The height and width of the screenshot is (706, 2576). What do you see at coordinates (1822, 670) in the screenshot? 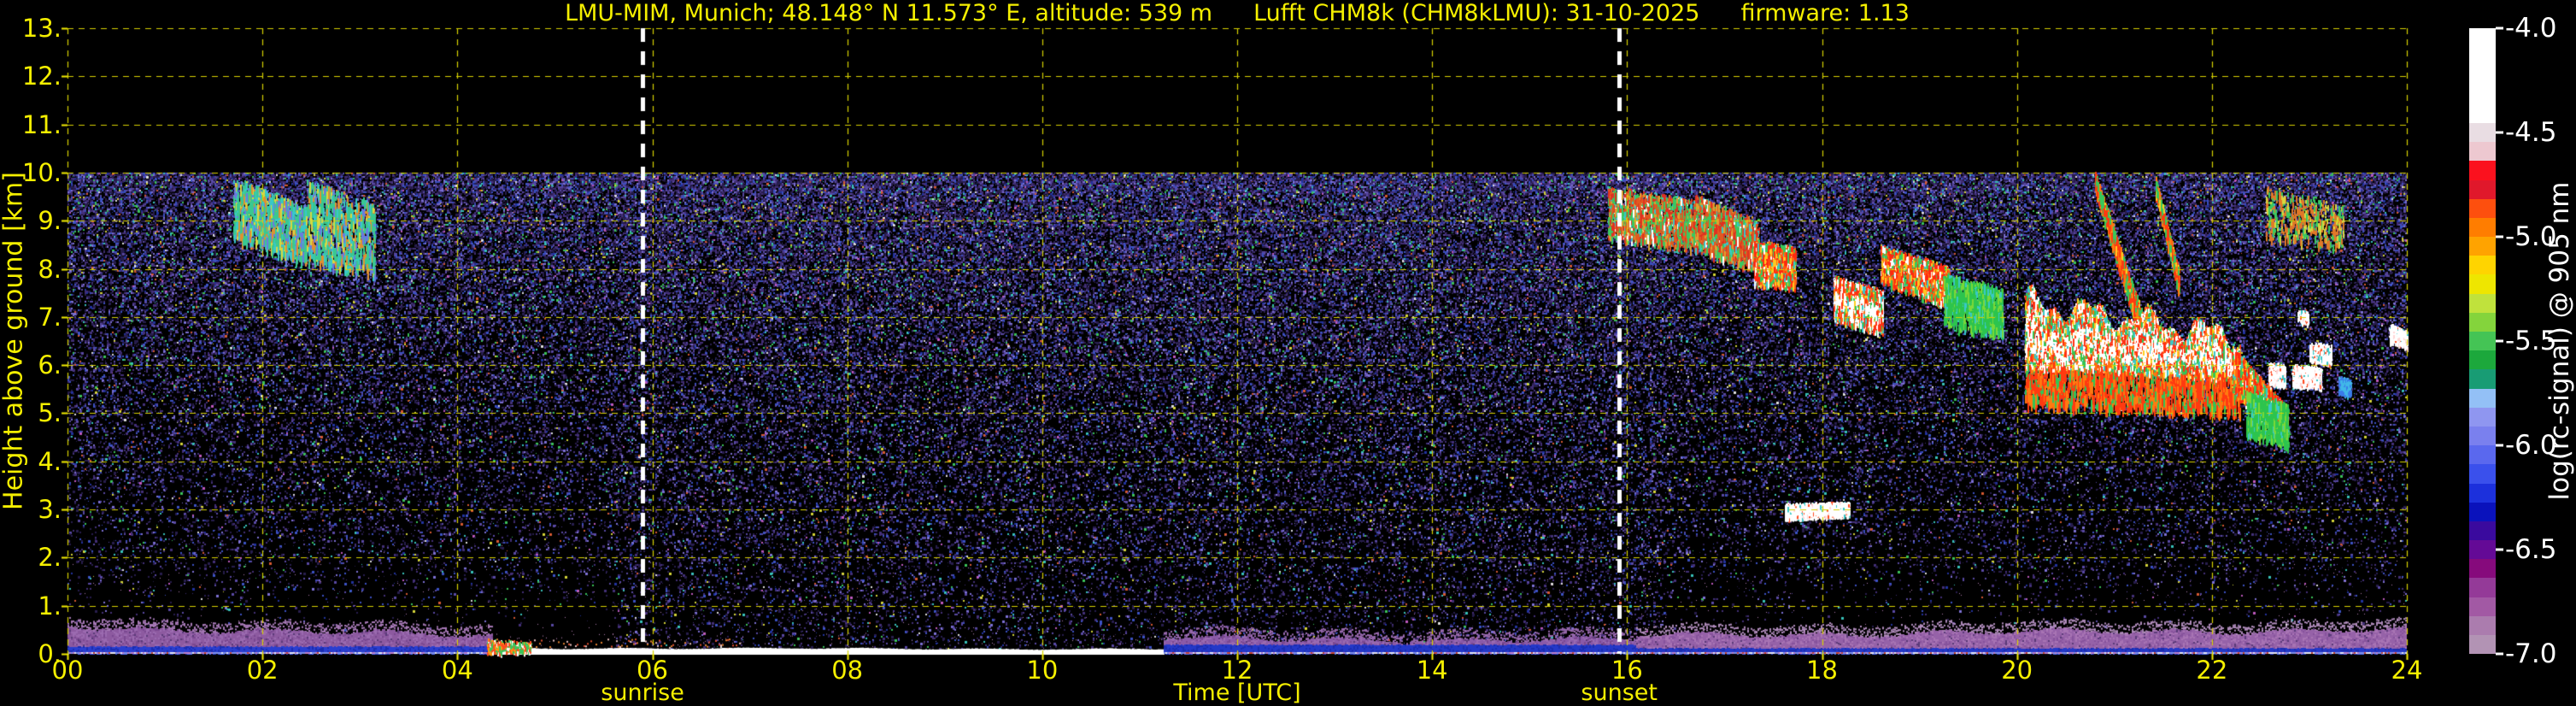
I see `x-tick-label: 18` at bounding box center [1822, 670].